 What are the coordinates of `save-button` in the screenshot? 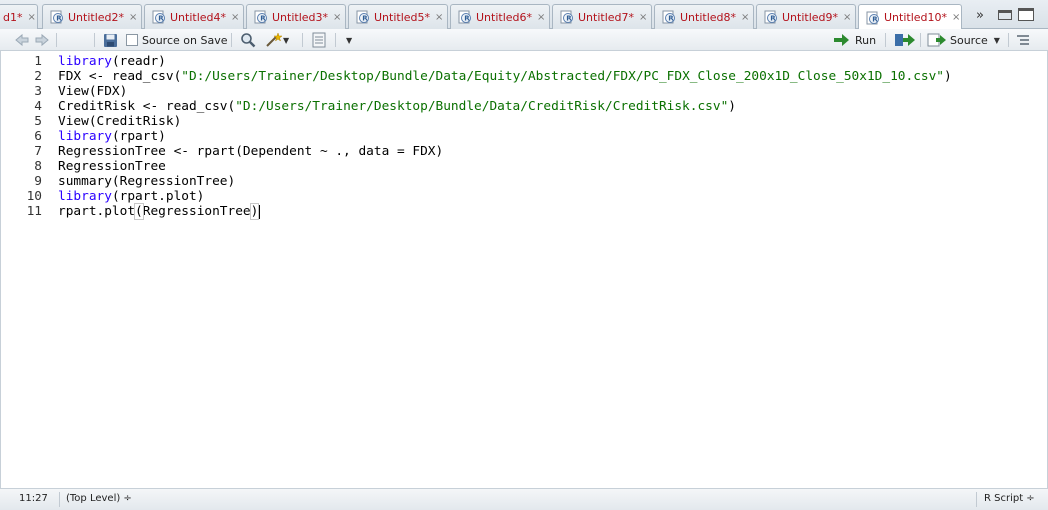 It's located at (110, 40).